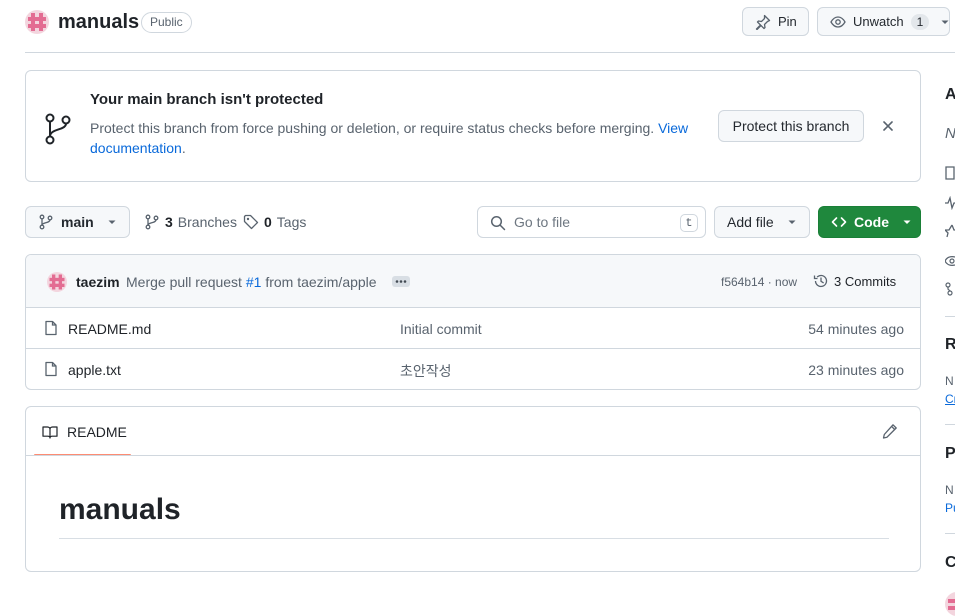 This screenshot has width=955, height=616. What do you see at coordinates (950, 399) in the screenshot?
I see `create-release-link: Cr` at bounding box center [950, 399].